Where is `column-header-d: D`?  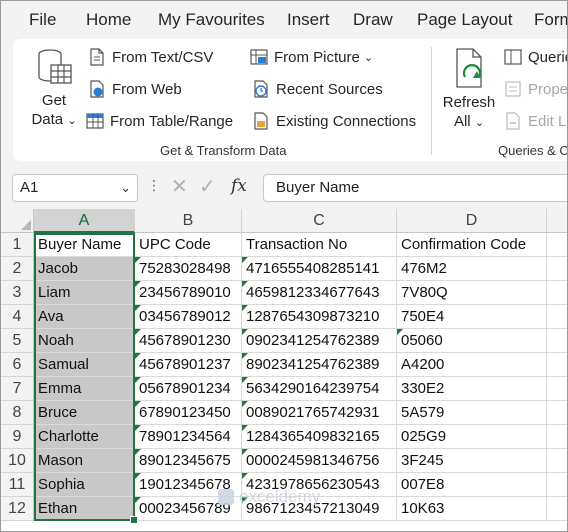
column-header-d: D is located at coordinates (472, 221).